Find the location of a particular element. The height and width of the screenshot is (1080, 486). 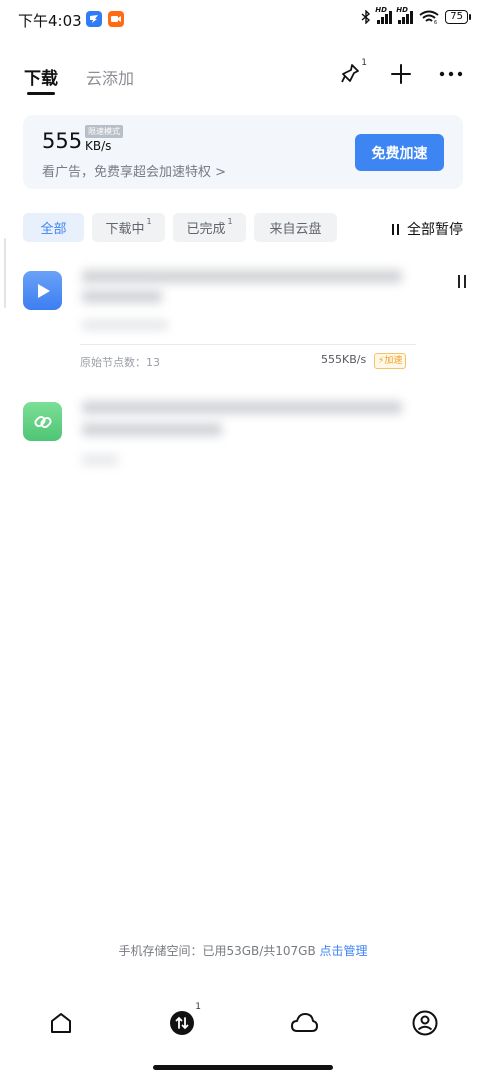

transfer-badge: 1 is located at coordinates (198, 1007).